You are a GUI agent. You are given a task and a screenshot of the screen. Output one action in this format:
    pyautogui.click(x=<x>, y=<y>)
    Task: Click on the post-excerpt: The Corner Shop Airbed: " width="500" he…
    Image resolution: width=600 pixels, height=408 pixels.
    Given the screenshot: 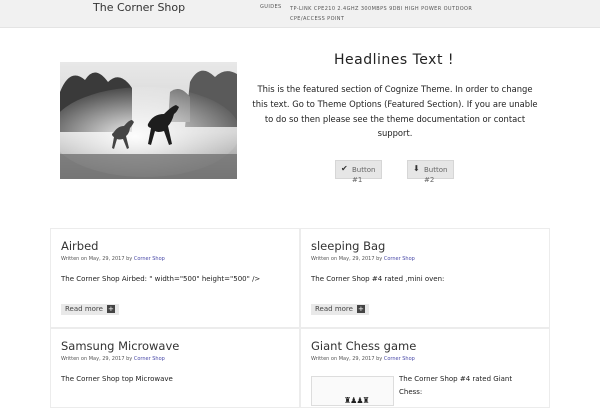 What is the action you would take?
    pyautogui.click(x=161, y=279)
    